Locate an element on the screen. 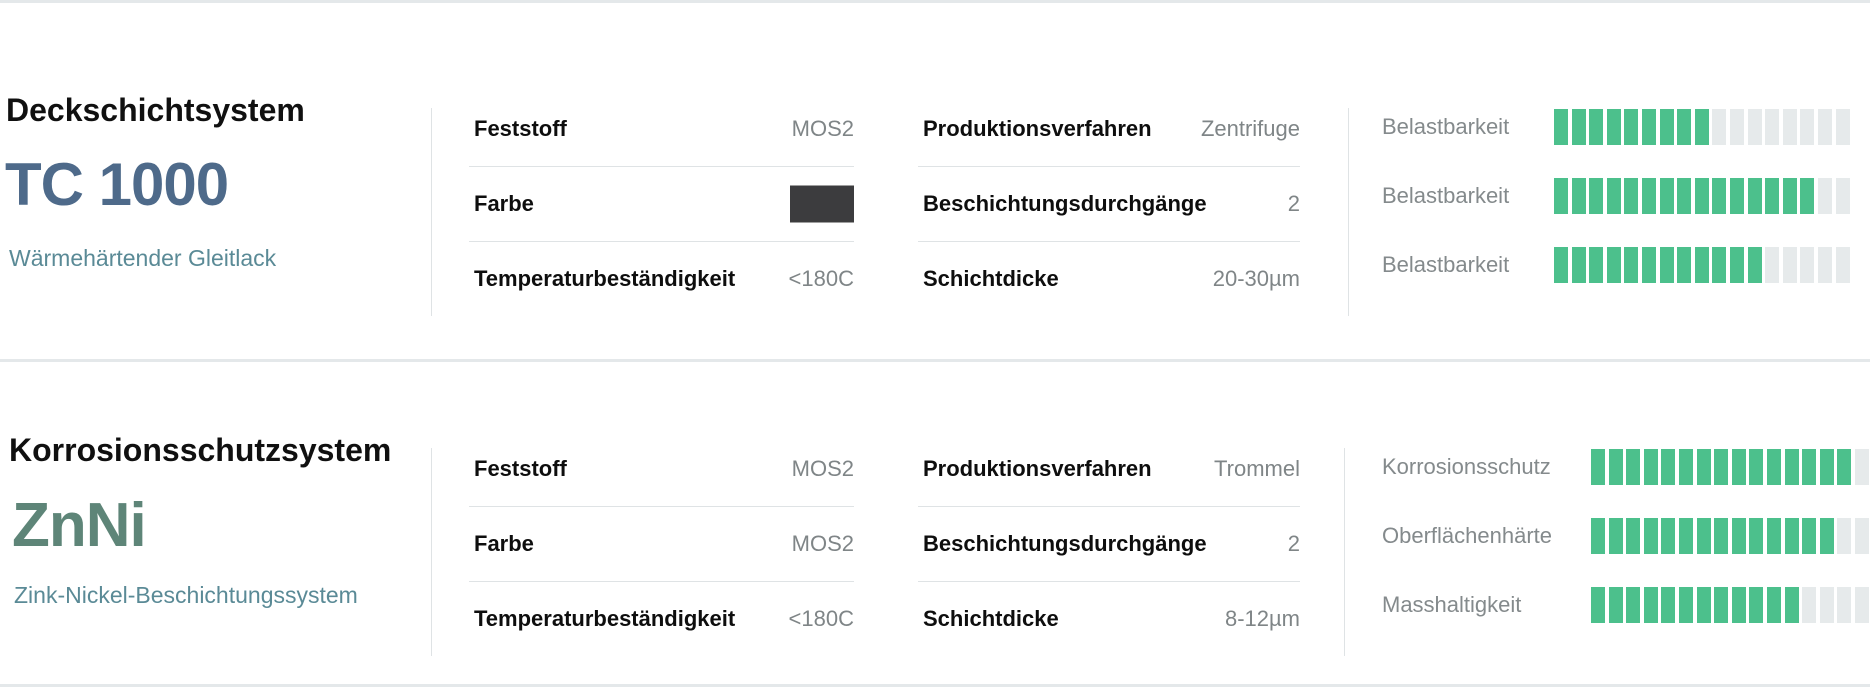 This screenshot has width=1870, height=700. rating-label: Belastbarkeit is located at coordinates (1446, 264).